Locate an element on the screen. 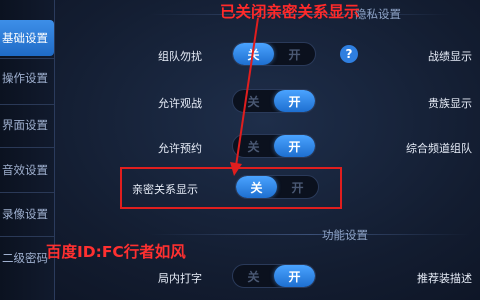  right-label-channel-team: 综合频道组队 is located at coordinates (439, 148).